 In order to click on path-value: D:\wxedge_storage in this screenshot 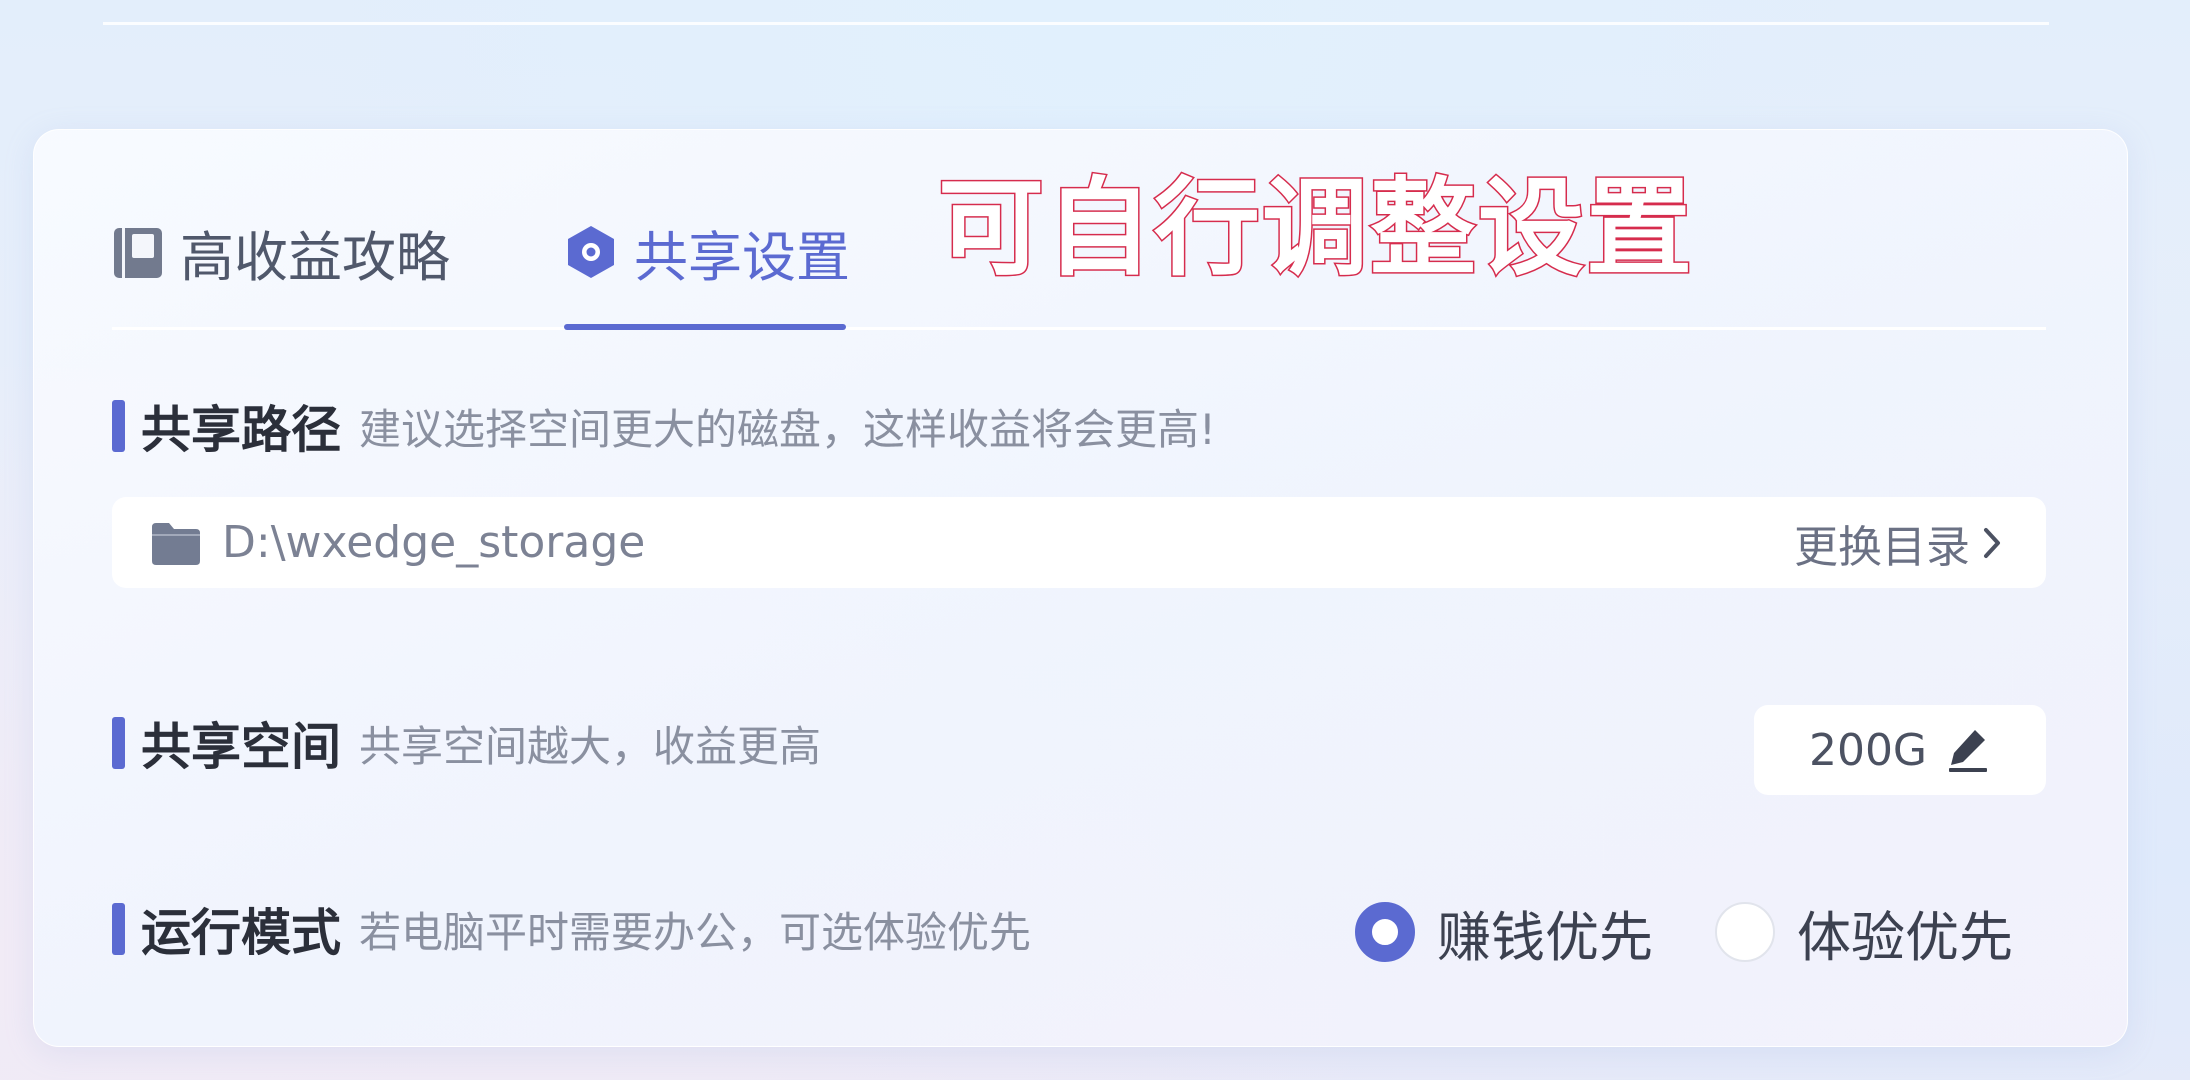, I will do `click(434, 542)`.